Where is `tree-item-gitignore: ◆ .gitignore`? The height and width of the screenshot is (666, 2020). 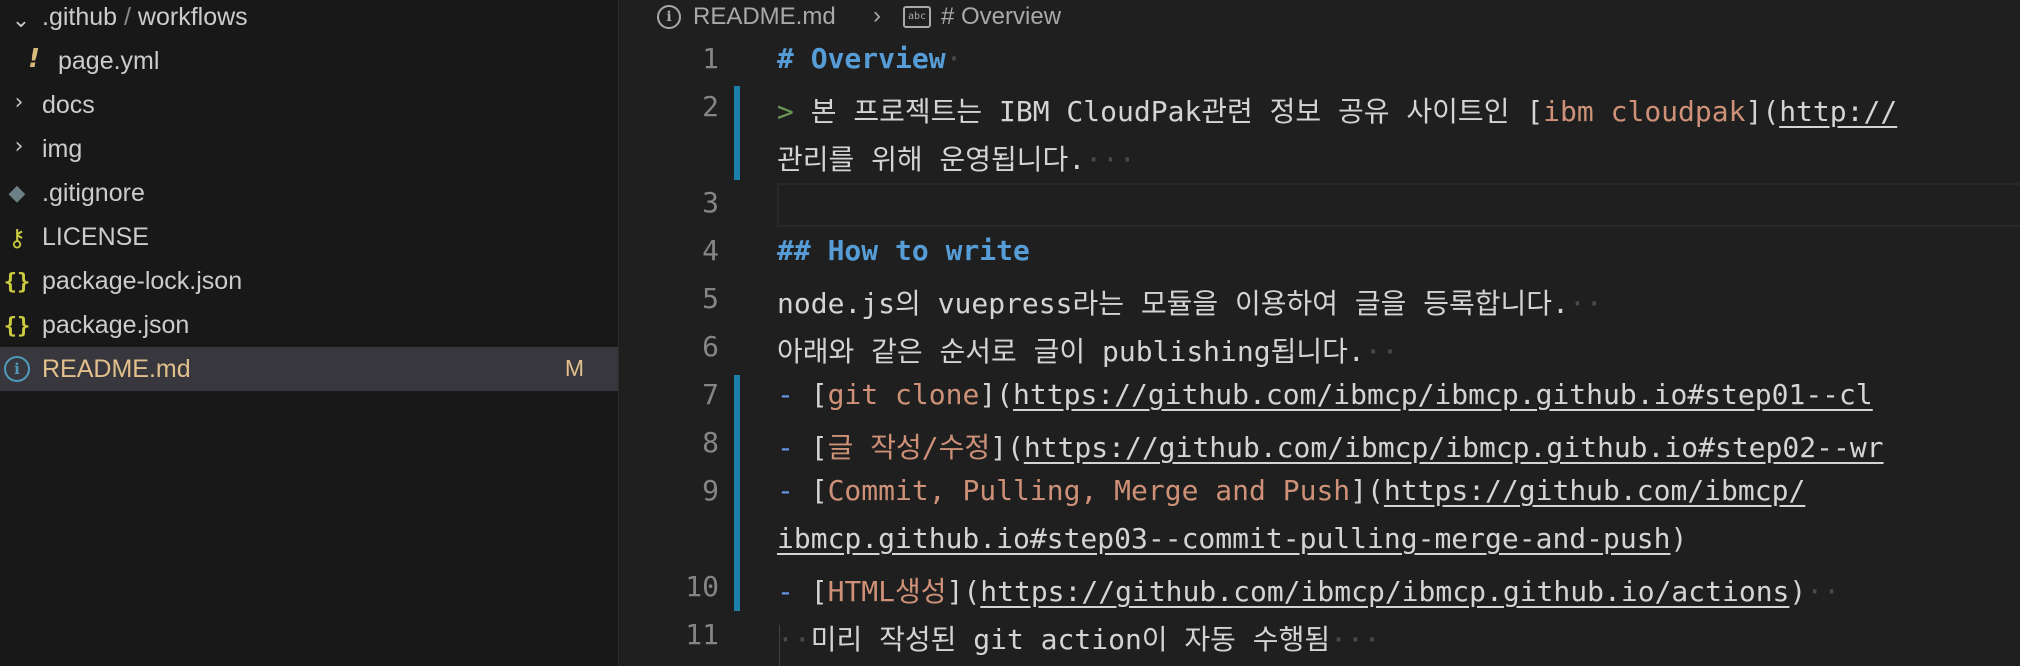 tree-item-gitignore: ◆ .gitignore is located at coordinates (309, 194).